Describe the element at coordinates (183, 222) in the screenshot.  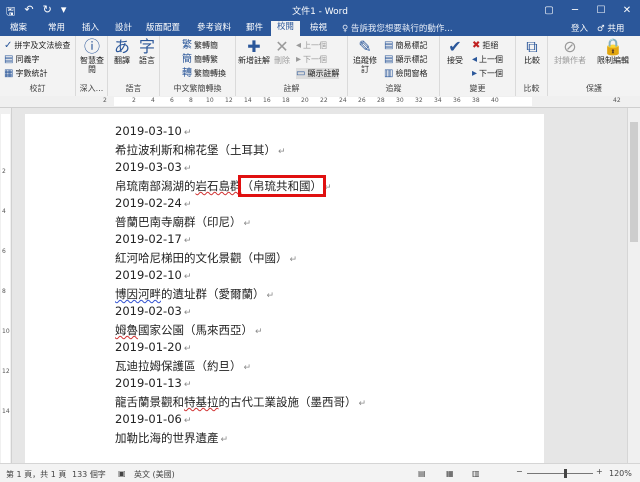
I see `site-line: 普蘭巴南寺廟群（印尼） ↵` at that location.